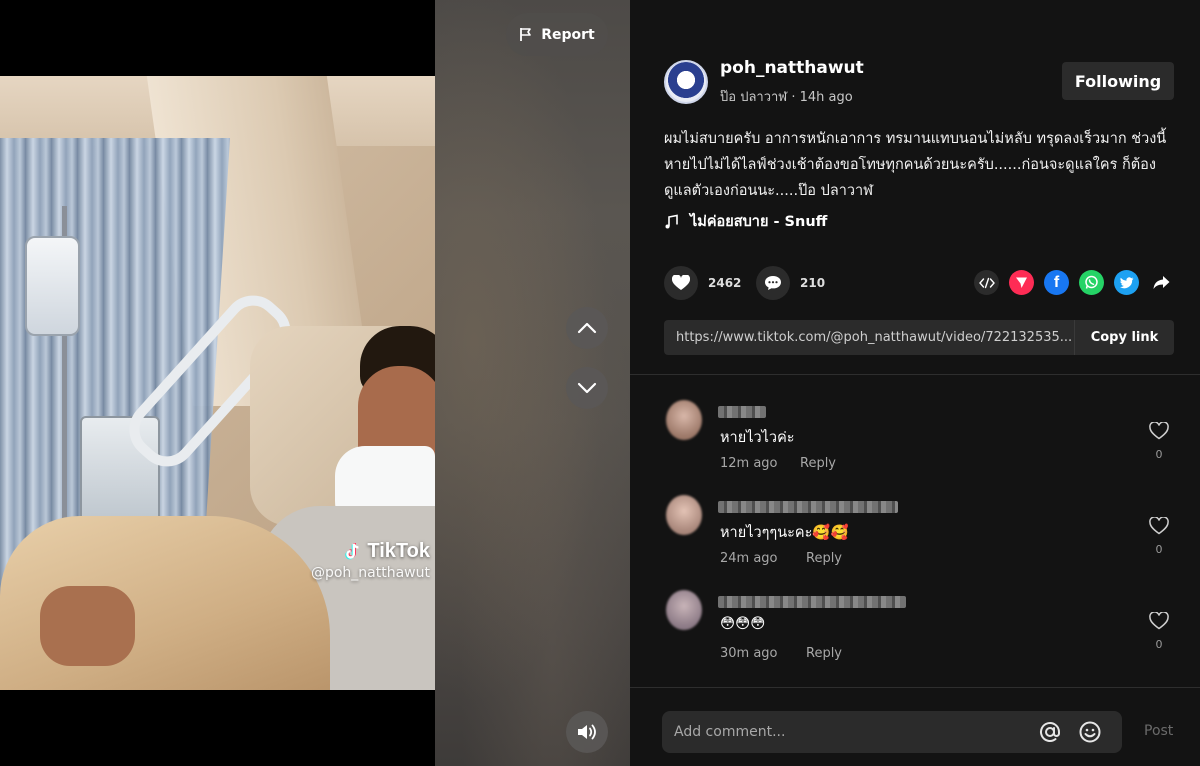 The width and height of the screenshot is (1200, 766). I want to click on video-iv-bag, so click(52, 286).